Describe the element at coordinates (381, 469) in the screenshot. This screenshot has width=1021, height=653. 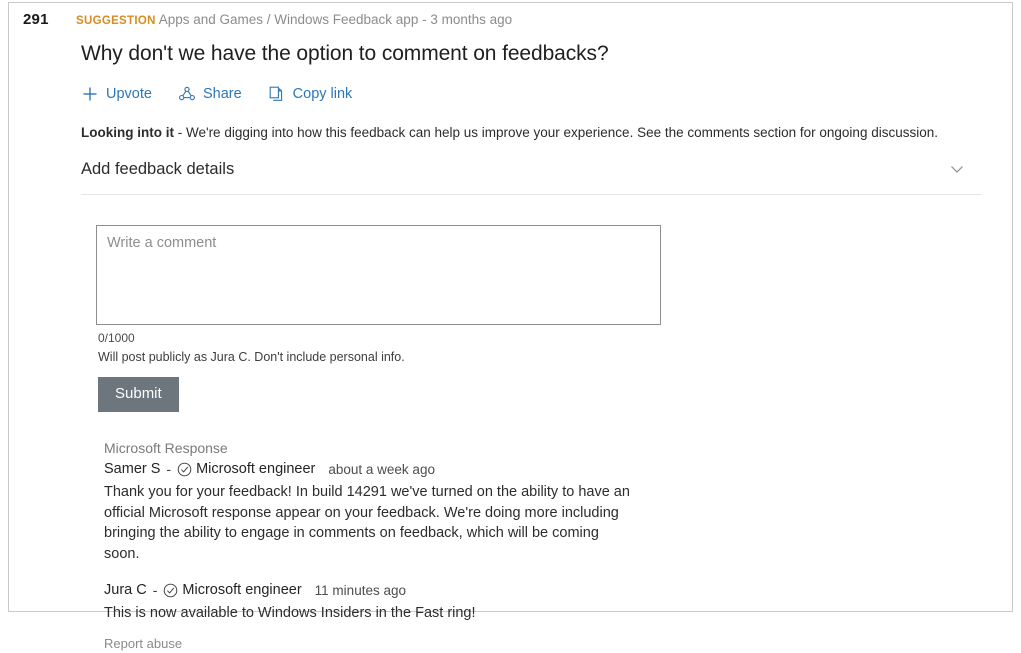
I see `response-time: about a week ago` at that location.